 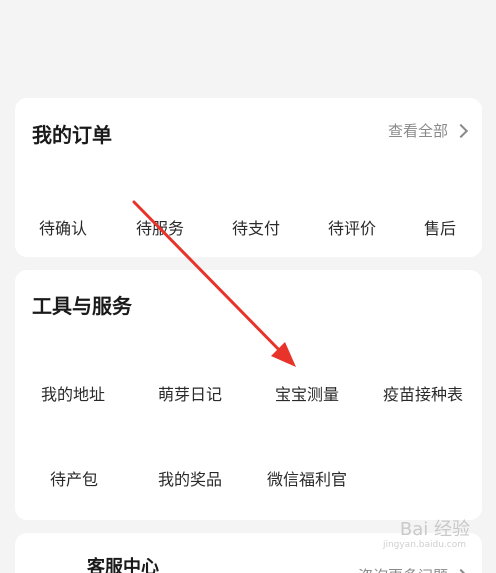 What do you see at coordinates (424, 545) in the screenshot?
I see `watermark-url: jingyan.baidu.com` at bounding box center [424, 545].